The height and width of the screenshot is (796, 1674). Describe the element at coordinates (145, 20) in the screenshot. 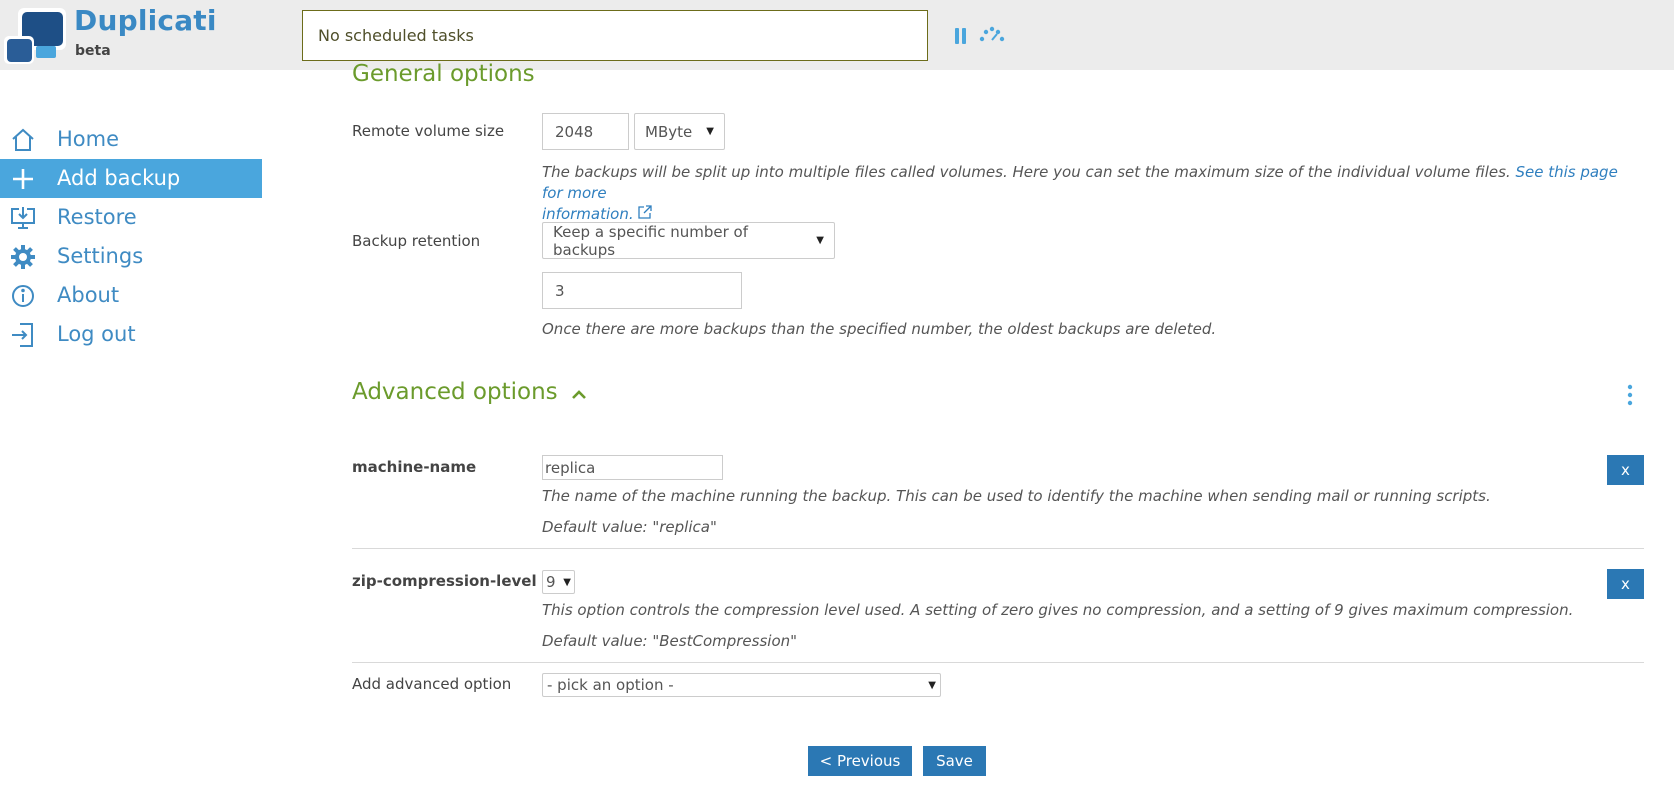

I see `brand-name: Duplicati` at that location.